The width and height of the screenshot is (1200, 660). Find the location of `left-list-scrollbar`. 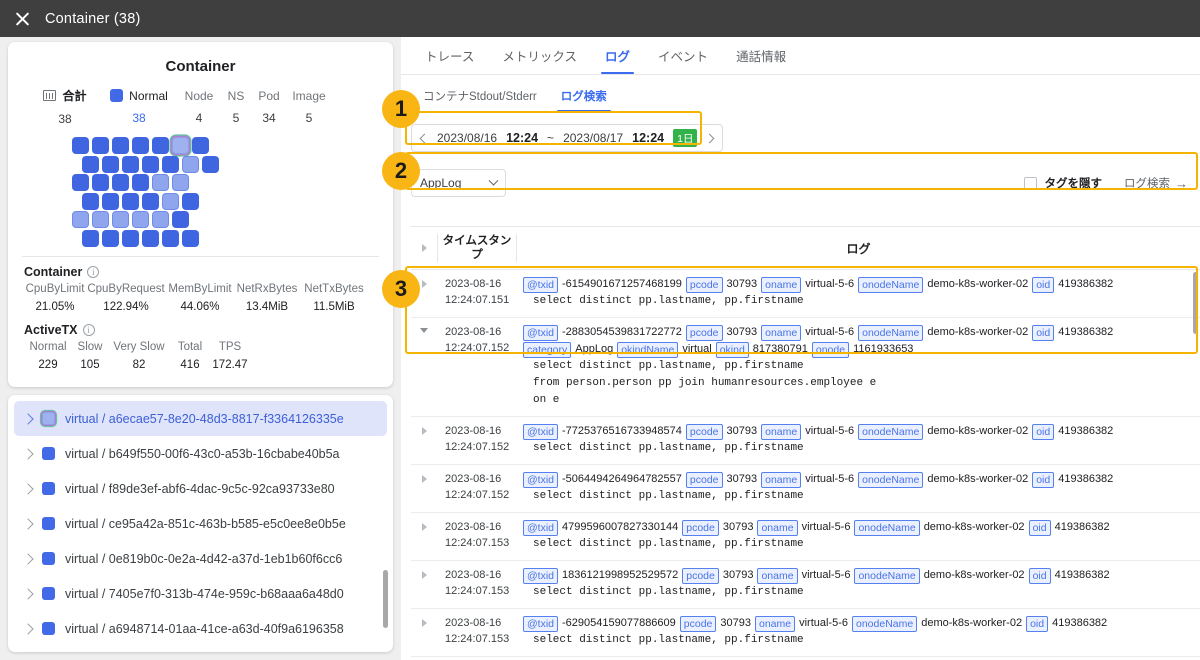

left-list-scrollbar is located at coordinates (385, 599).